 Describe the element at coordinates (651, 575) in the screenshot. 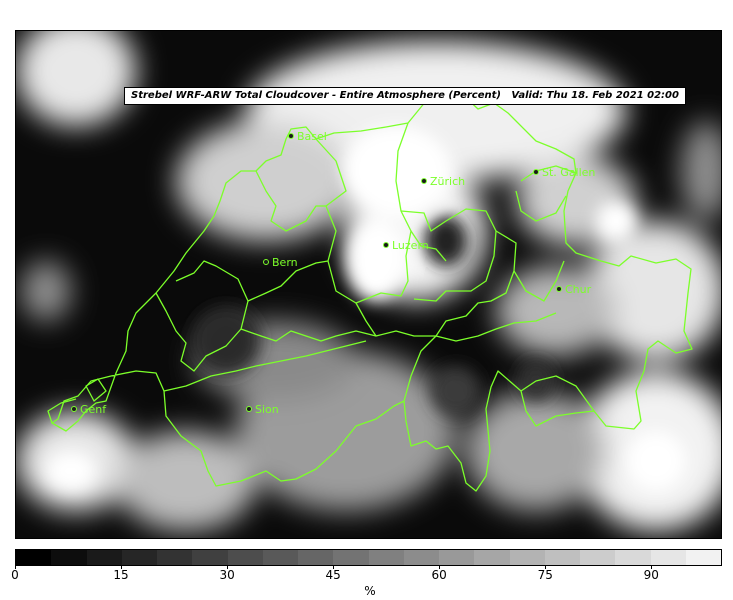

I see `colorbar-tick-label: 90` at that location.